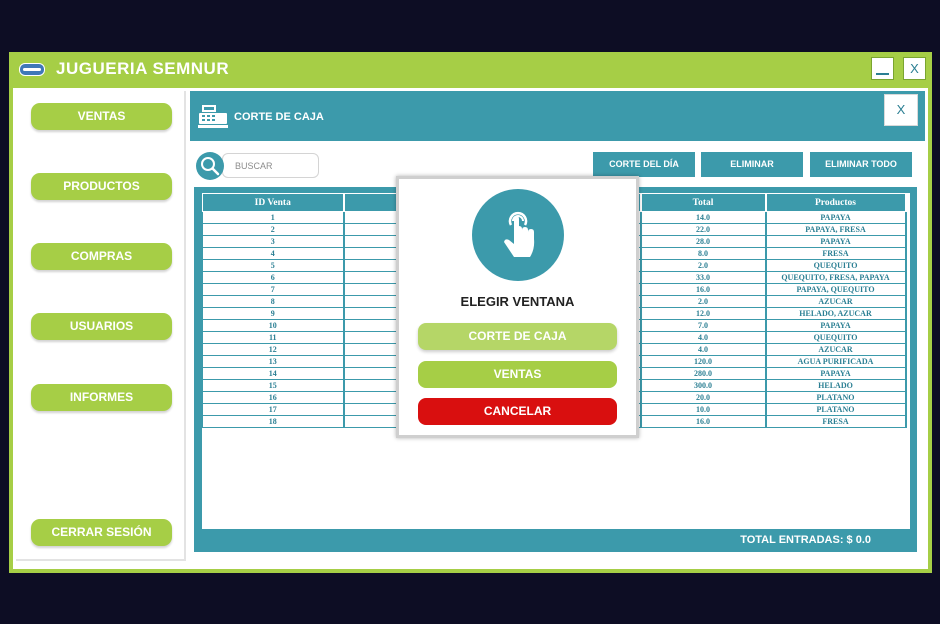 This screenshot has width=940, height=624. Describe the element at coordinates (273, 265) in the screenshot. I see `table-cell: 5` at that location.